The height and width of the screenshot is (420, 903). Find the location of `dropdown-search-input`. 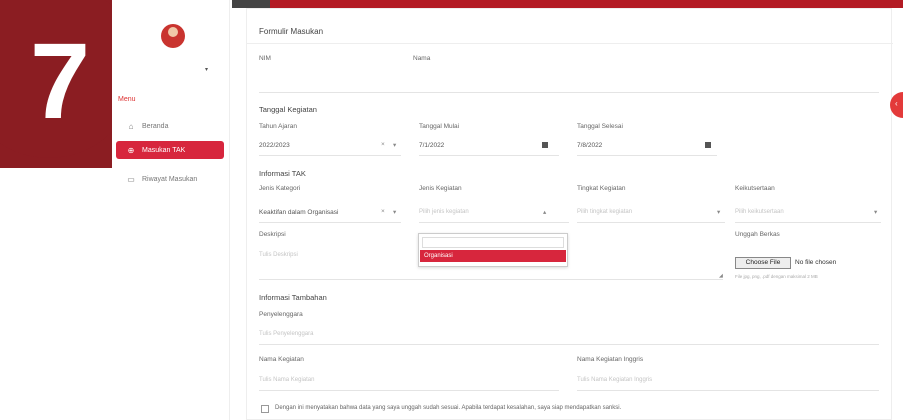

dropdown-search-input is located at coordinates (493, 242).